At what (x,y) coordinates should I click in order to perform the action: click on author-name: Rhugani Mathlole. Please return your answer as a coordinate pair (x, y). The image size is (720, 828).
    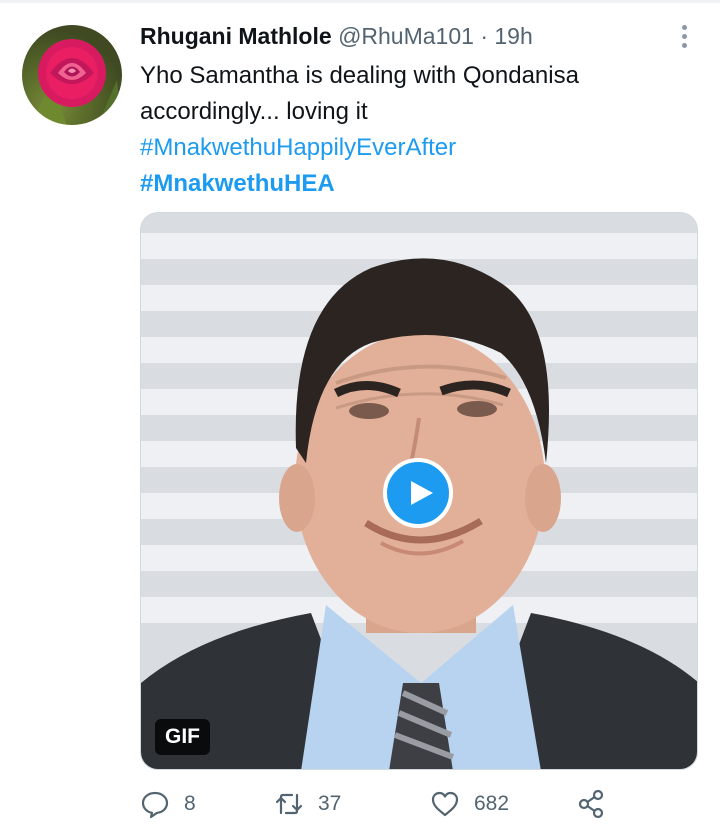
    Looking at the image, I should click on (236, 36).